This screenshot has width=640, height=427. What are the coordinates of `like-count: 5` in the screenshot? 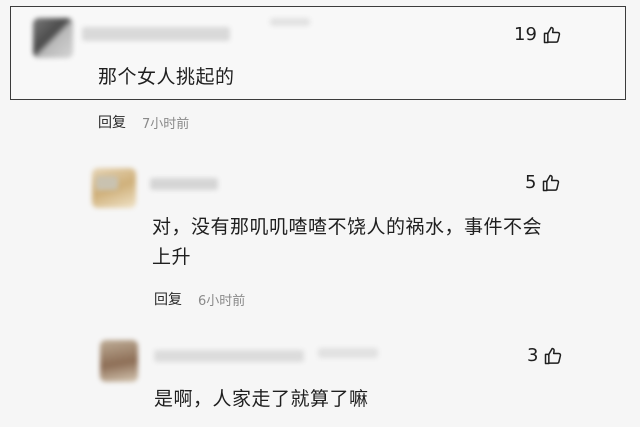 It's located at (531, 182).